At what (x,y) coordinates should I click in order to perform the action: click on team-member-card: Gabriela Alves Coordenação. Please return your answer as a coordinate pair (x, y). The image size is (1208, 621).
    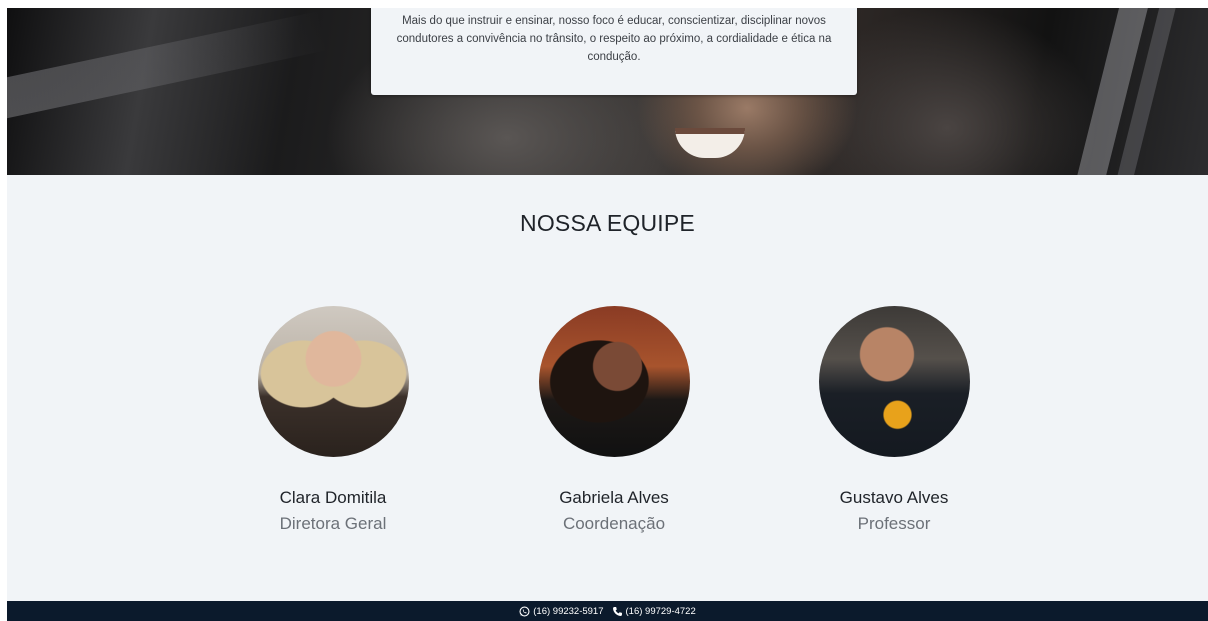
    Looking at the image, I should click on (614, 420).